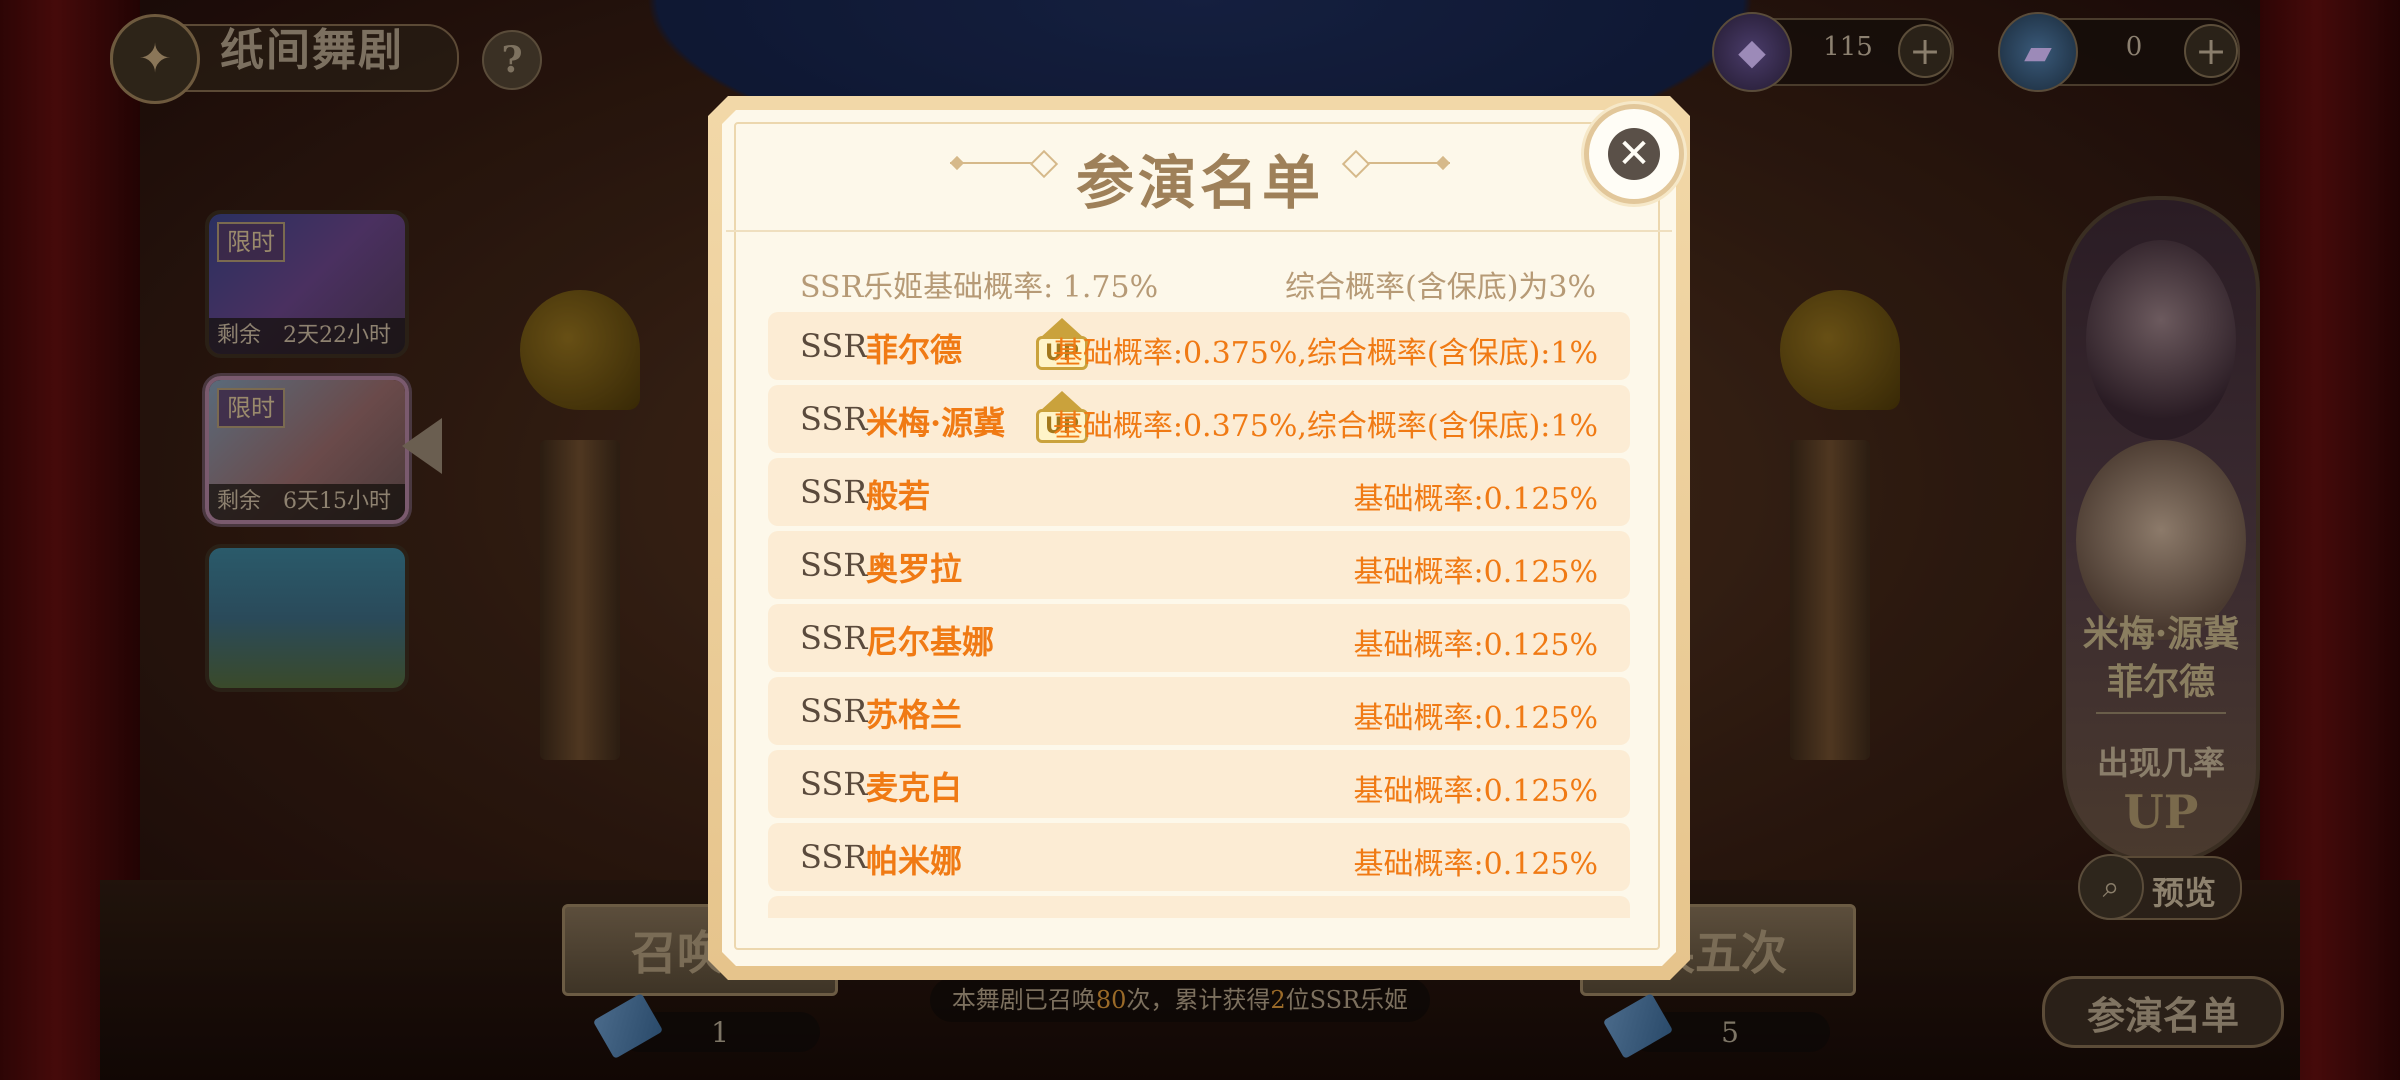  I want to click on summon-stats: 本舞剧已召唤80次，累计获得2位SSR乐姬, so click(1180, 1000).